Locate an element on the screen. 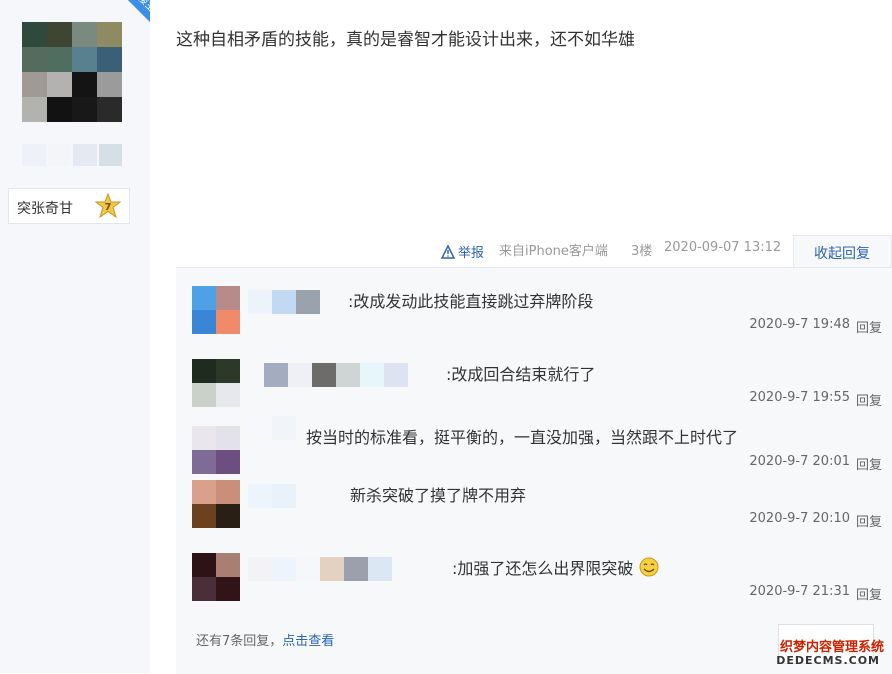  reply-item: 新杀突破了摸了牌不用弃 2020-9-7 20:10 回复 is located at coordinates (537, 513).